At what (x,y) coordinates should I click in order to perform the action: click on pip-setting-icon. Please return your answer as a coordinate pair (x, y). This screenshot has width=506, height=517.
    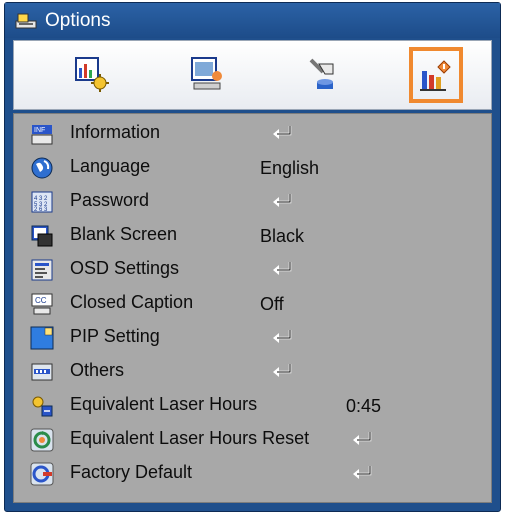
    Looking at the image, I should click on (42, 338).